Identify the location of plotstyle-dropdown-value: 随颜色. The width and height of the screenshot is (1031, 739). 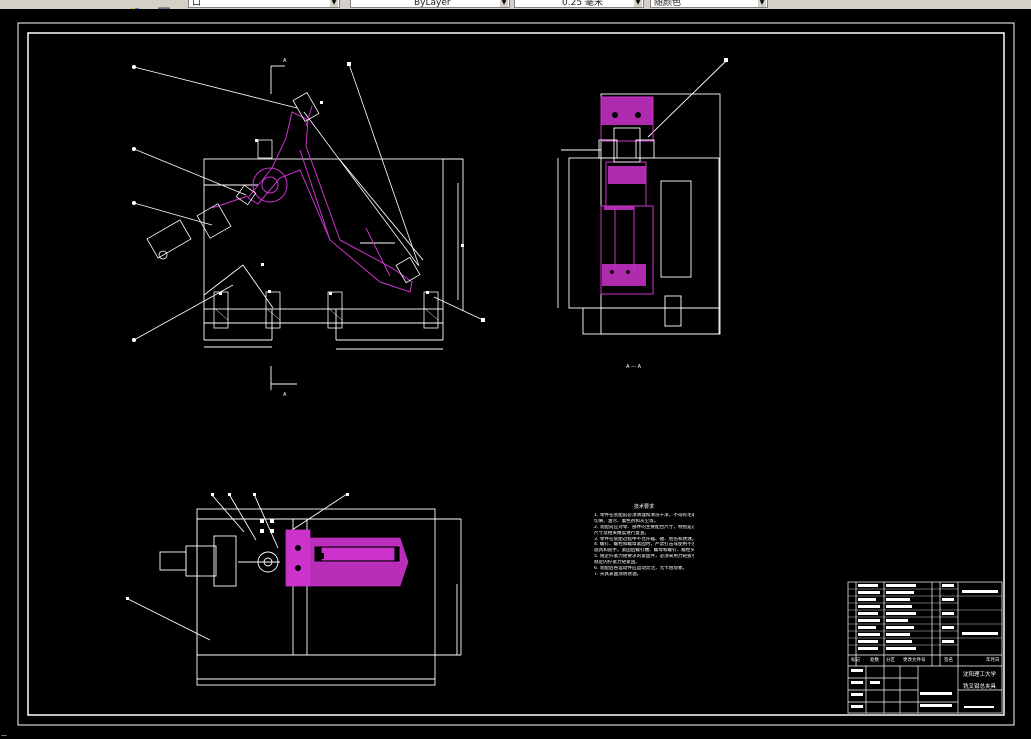
(668, 4).